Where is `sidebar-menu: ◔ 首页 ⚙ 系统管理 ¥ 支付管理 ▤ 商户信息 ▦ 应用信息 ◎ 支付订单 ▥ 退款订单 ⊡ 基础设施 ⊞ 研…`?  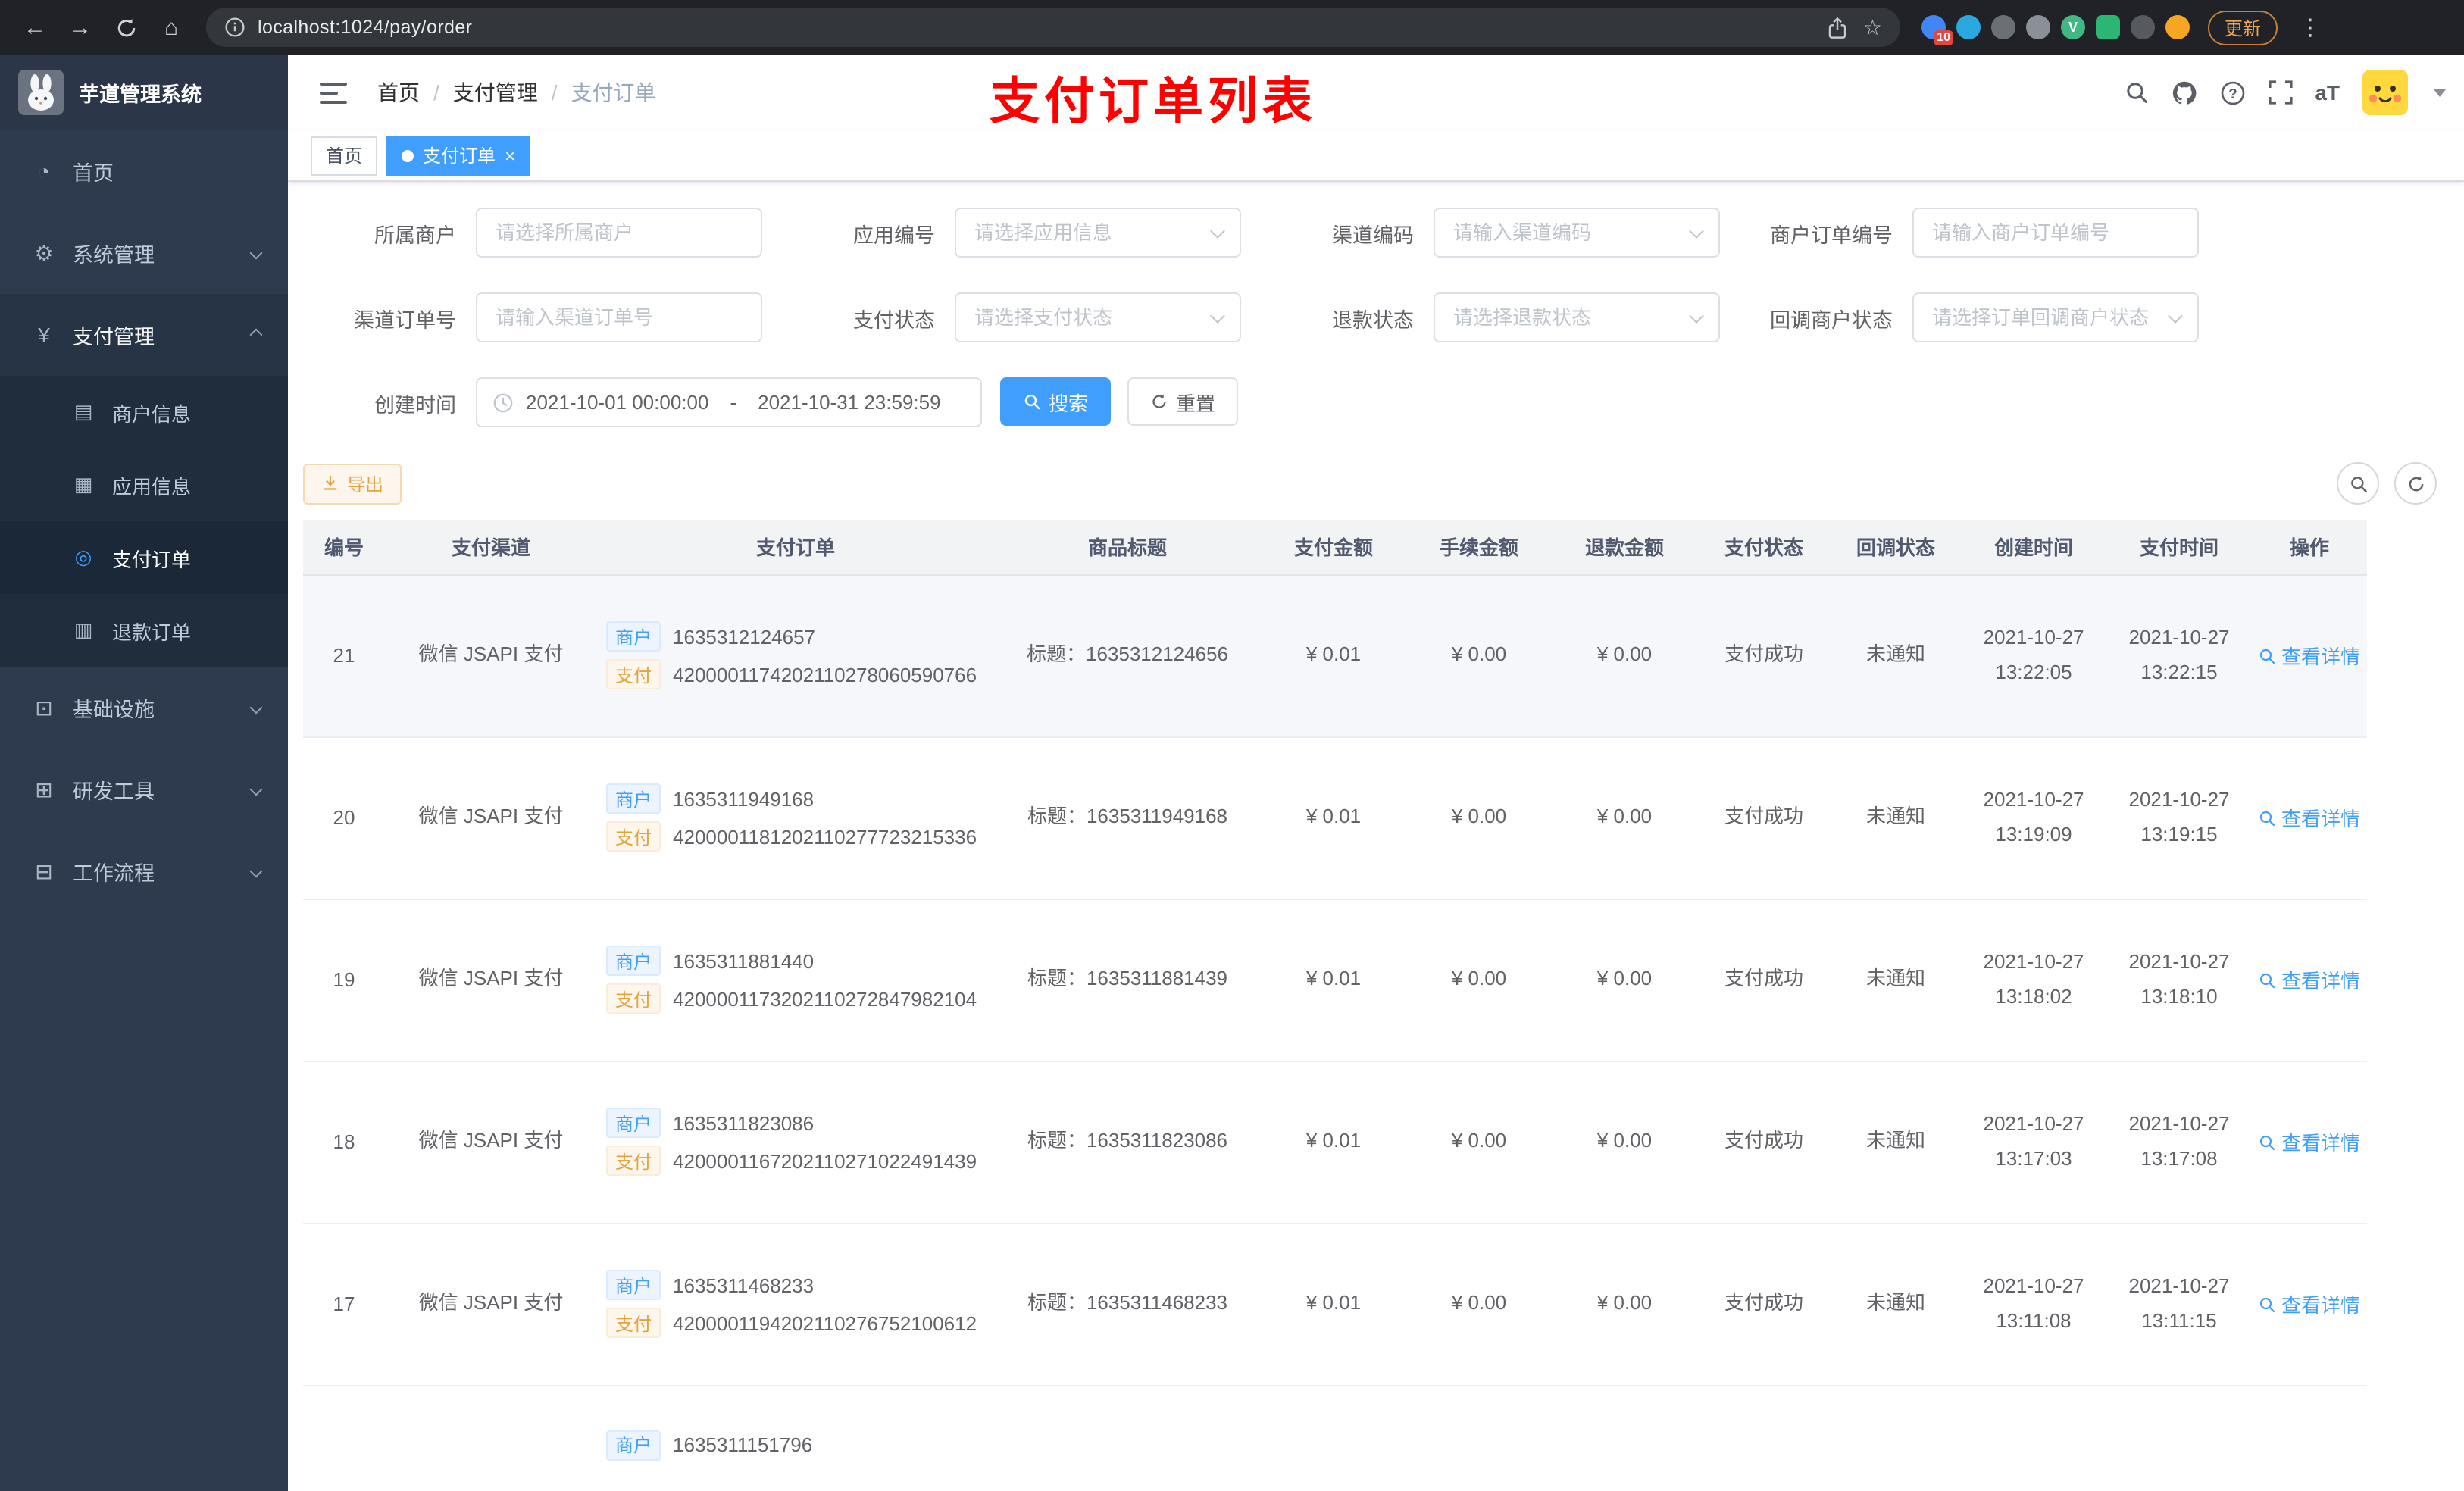
sidebar-menu: ◔ 首页 ⚙ 系统管理 ¥ 支付管理 ▤ 商户信息 ▦ 应用信息 ◎ 支付订单 ▥ 退款订单 ⊡ 基础设施 ⊞ 研… is located at coordinates (144, 521).